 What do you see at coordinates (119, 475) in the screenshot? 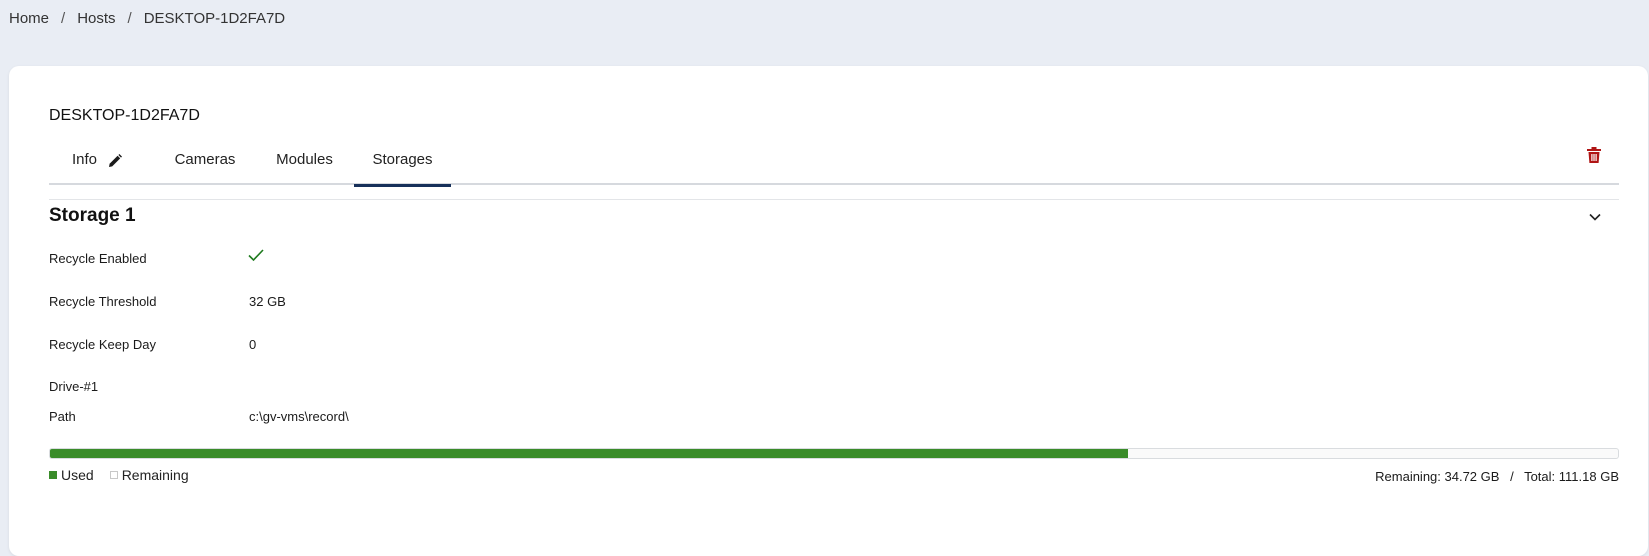
I see `usage-legend: Used Remaining` at bounding box center [119, 475].